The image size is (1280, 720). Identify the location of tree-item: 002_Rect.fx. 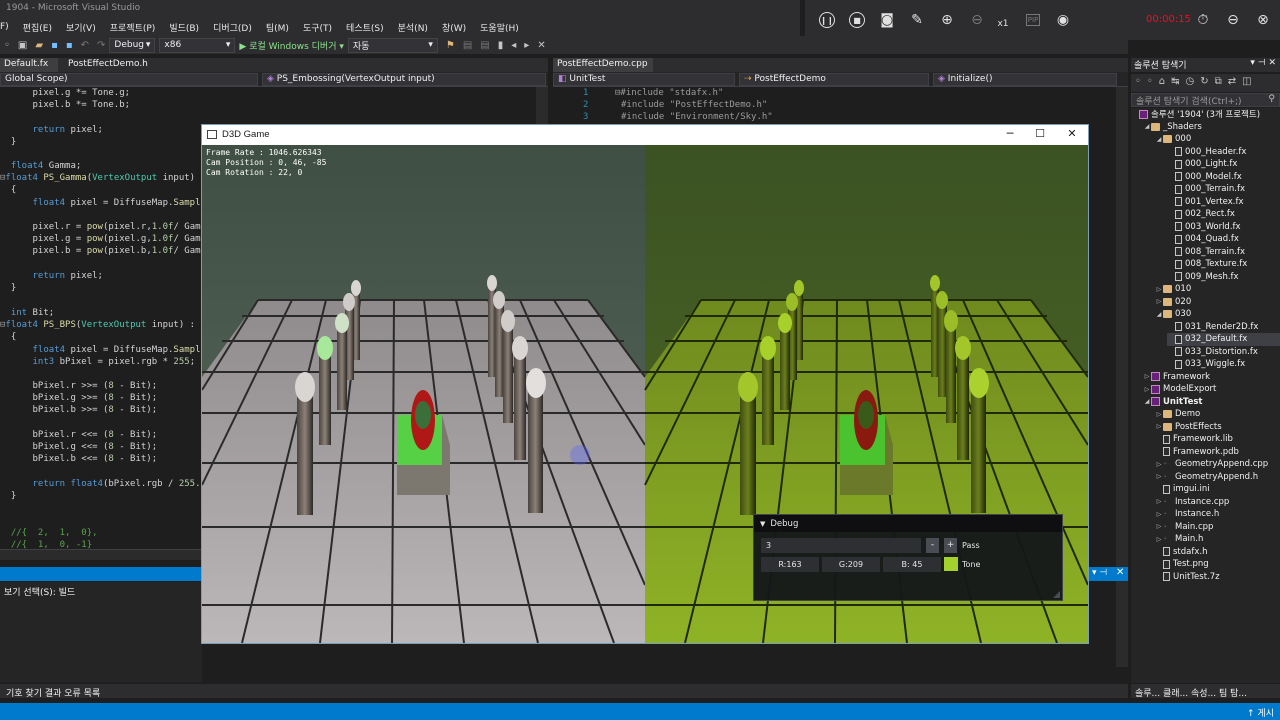
(1223, 214).